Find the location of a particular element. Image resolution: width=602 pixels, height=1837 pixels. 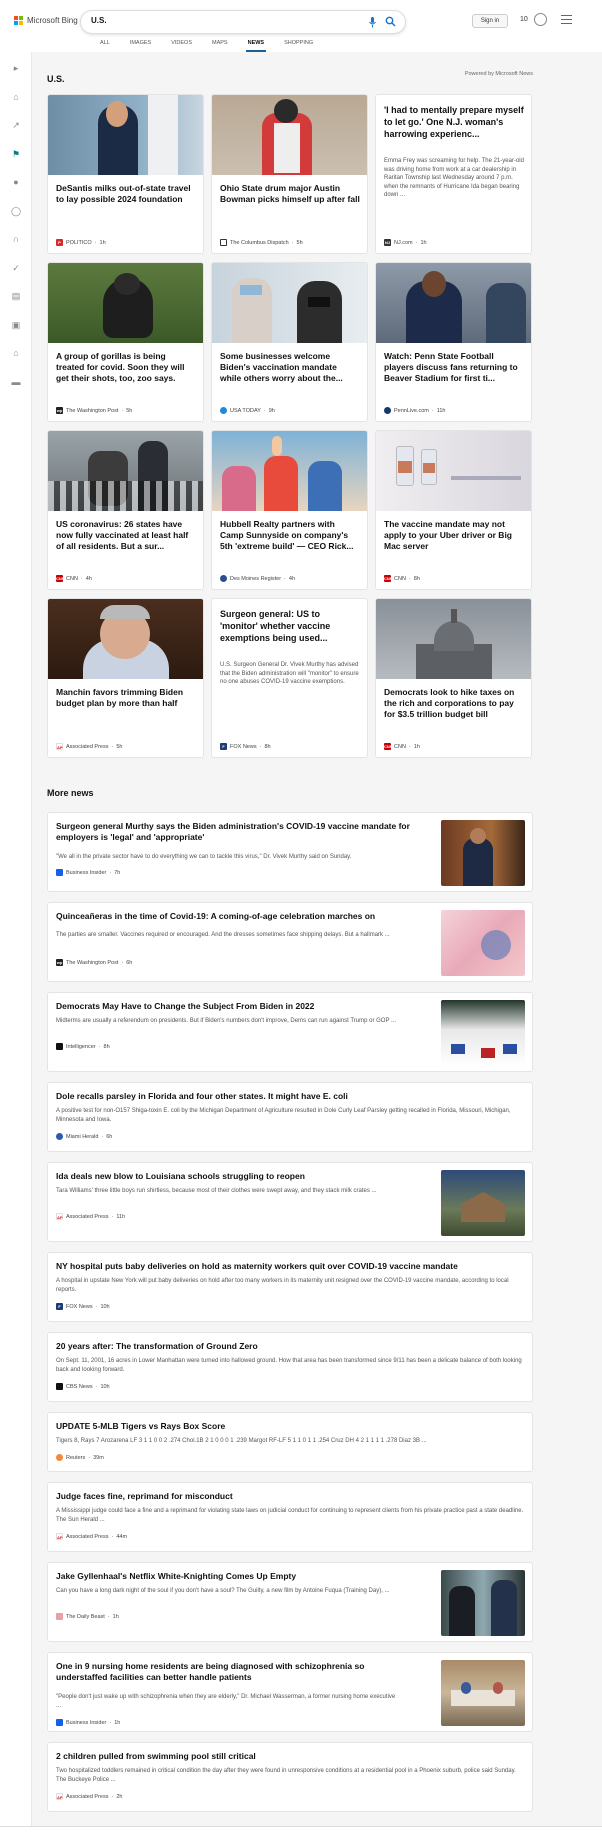

source-logo-icon: wp is located at coordinates (59, 410).